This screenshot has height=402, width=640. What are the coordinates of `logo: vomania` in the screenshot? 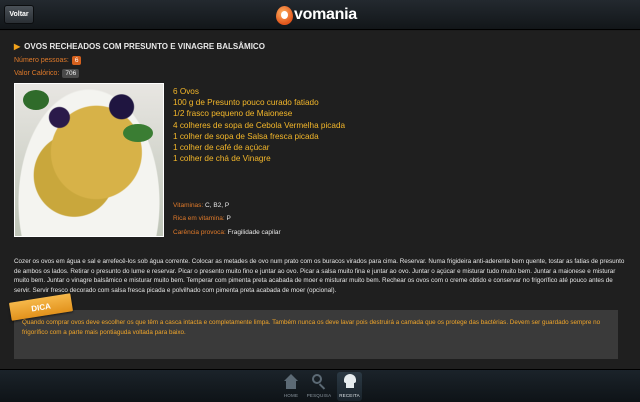 It's located at (316, 15).